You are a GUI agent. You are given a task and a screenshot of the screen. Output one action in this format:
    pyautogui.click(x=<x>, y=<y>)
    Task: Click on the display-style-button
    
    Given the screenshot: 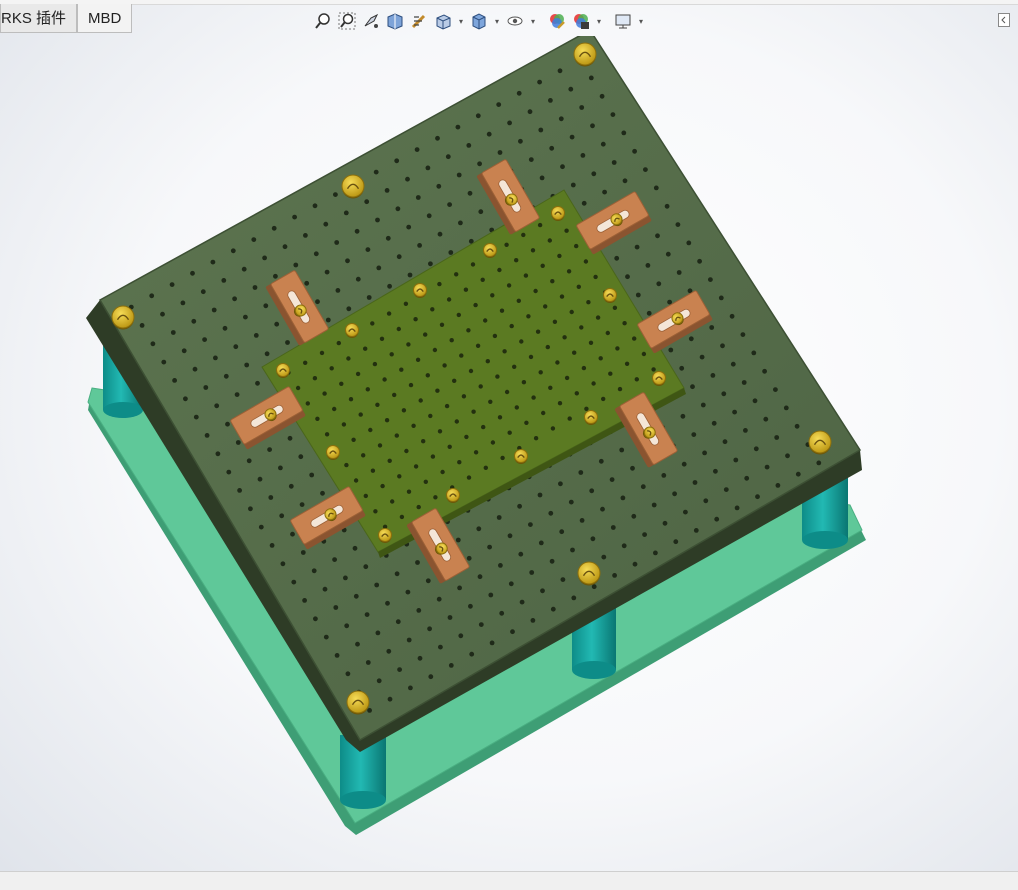 What is the action you would take?
    pyautogui.click(x=479, y=21)
    